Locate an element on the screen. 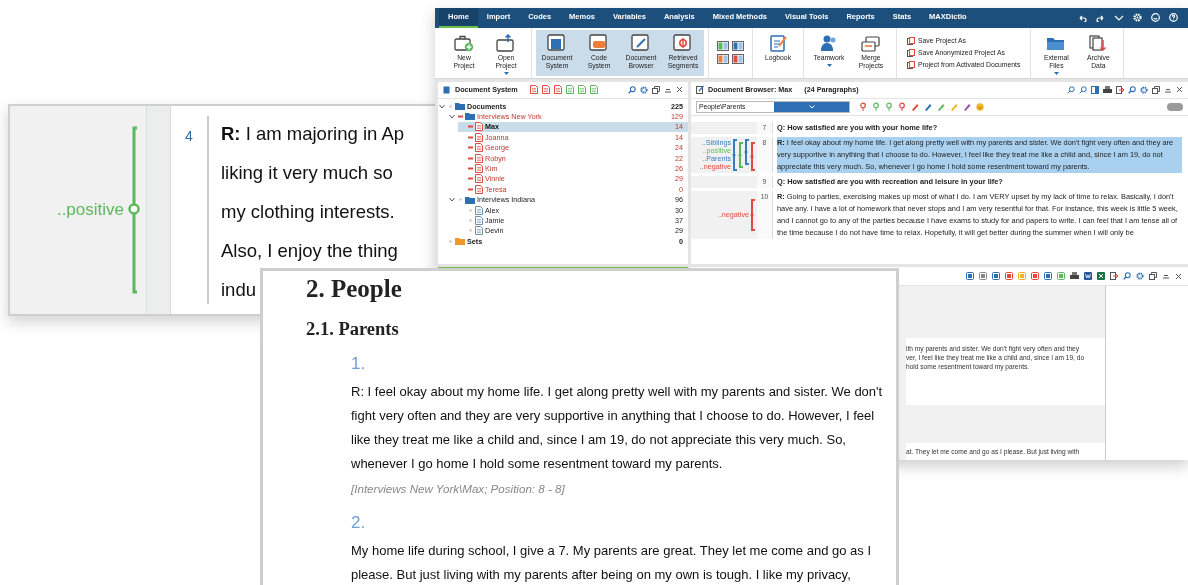  zoom-in-icon is located at coordinates (1071, 89).